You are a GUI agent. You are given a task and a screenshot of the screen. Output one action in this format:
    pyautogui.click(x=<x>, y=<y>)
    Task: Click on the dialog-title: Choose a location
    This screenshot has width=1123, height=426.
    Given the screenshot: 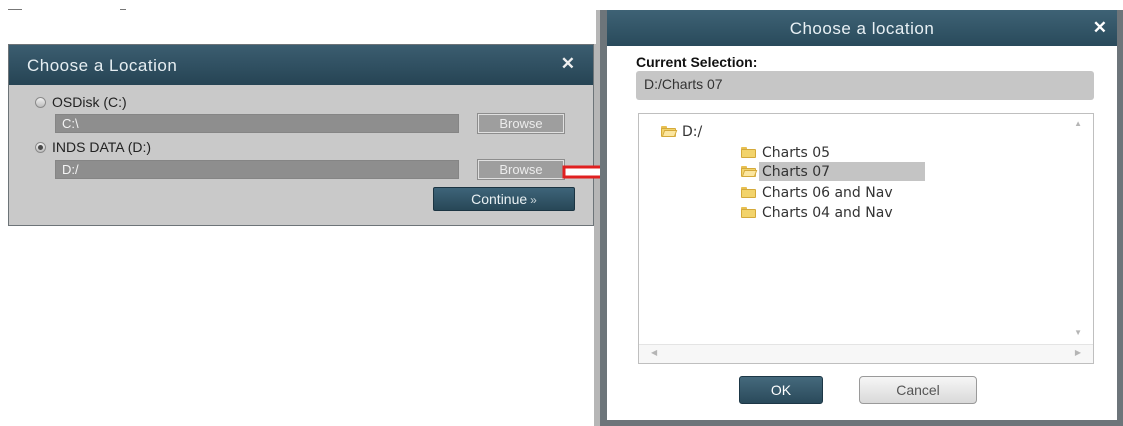 What is the action you would take?
    pyautogui.click(x=862, y=28)
    